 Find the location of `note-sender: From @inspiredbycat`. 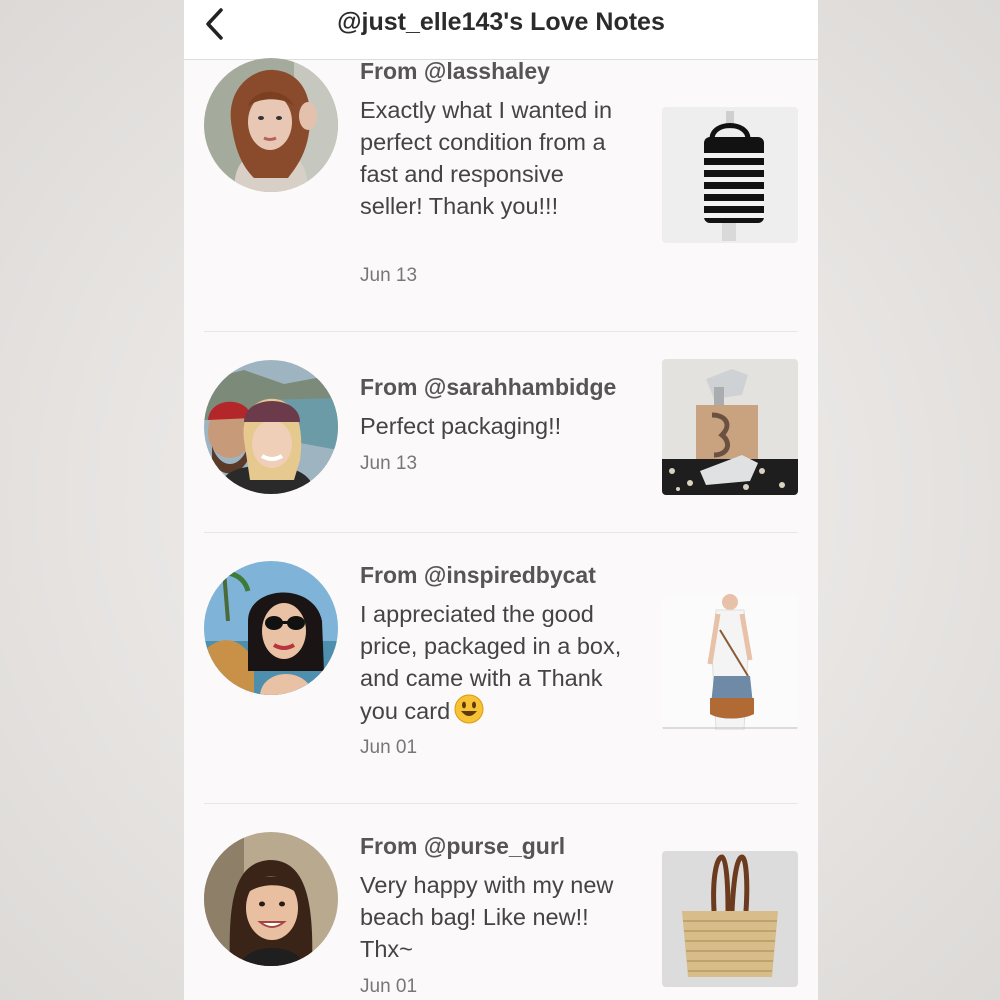

note-sender: From @inspiredbycat is located at coordinates (478, 575).